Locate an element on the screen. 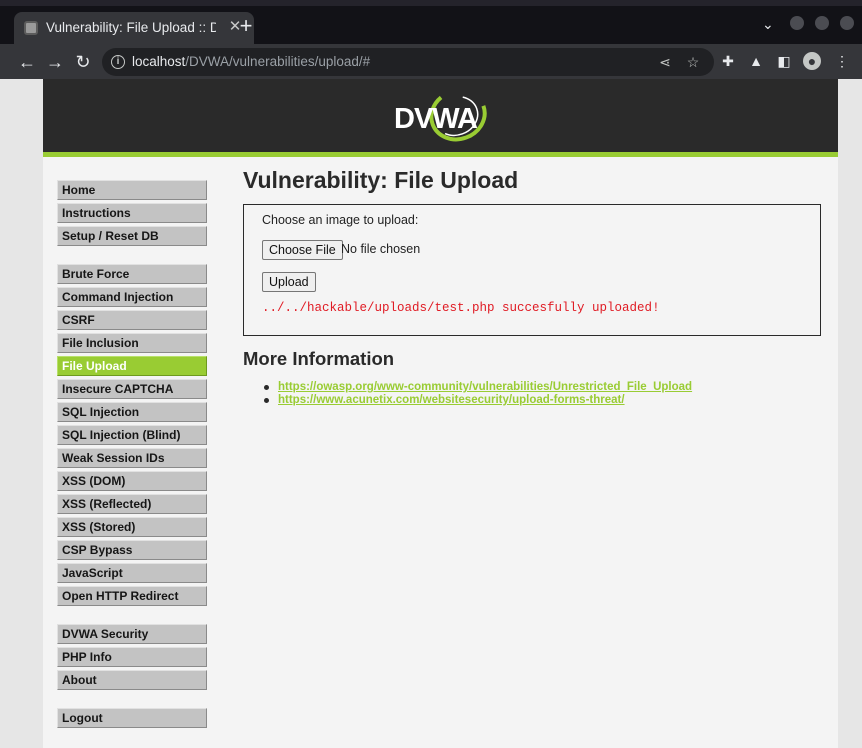 Image resolution: width=862 pixels, height=748 pixels. no-file-chosen-text: No file chosen is located at coordinates (381, 249).